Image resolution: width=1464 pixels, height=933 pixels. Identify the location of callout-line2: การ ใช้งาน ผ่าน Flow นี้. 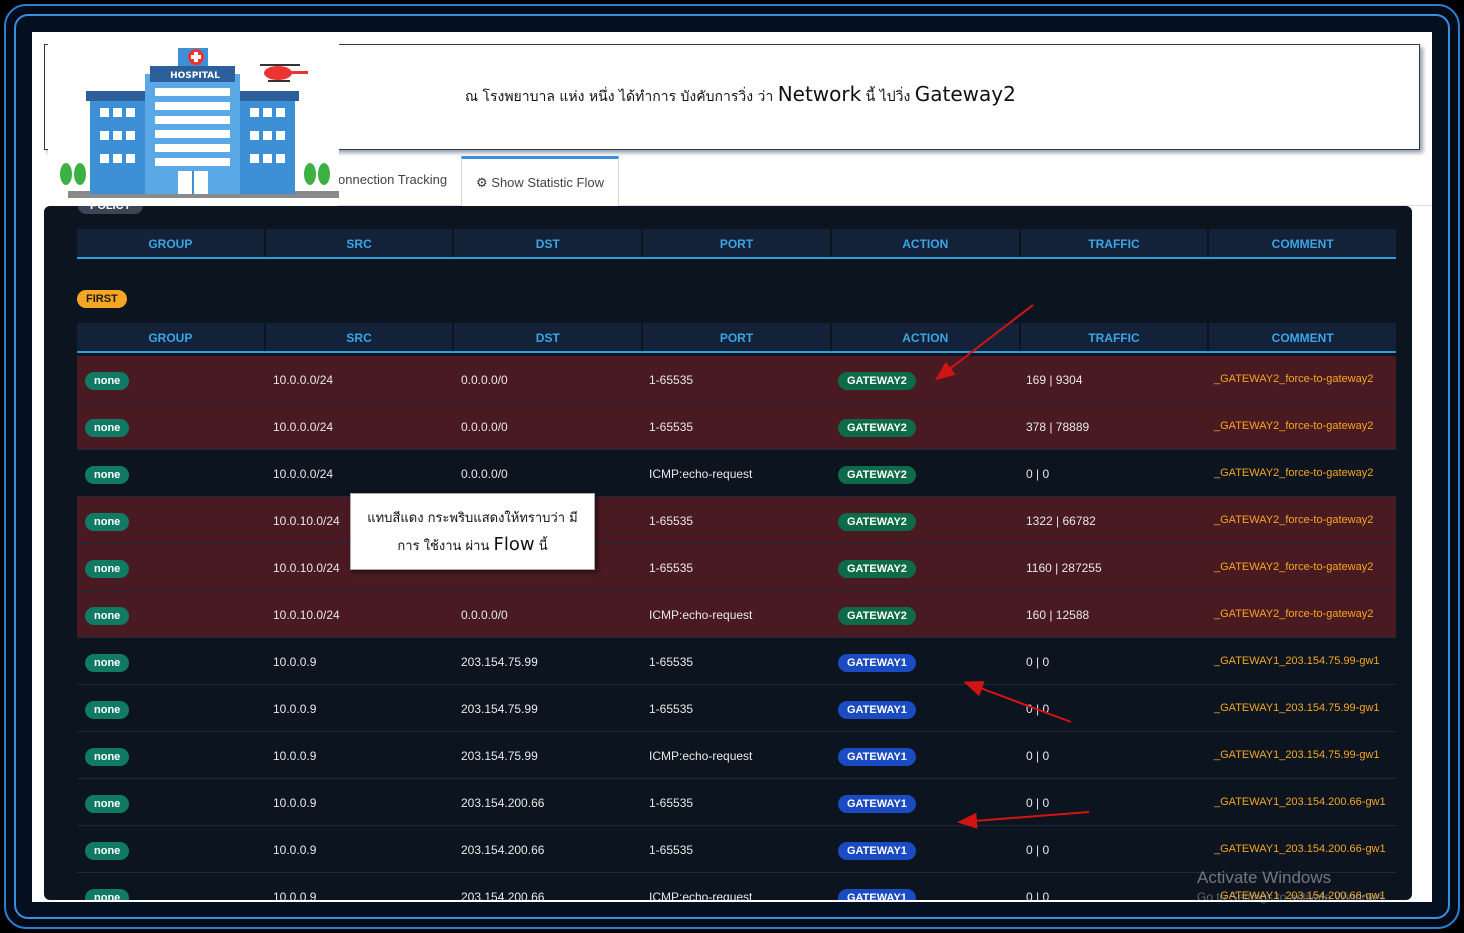
(472, 546).